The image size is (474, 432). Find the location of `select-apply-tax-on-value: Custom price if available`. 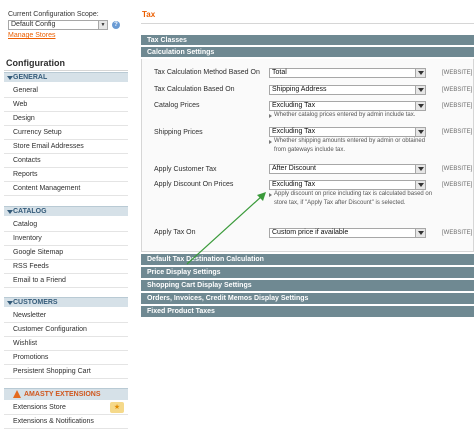

select-apply-tax-on-value: Custom price if available is located at coordinates (310, 232).